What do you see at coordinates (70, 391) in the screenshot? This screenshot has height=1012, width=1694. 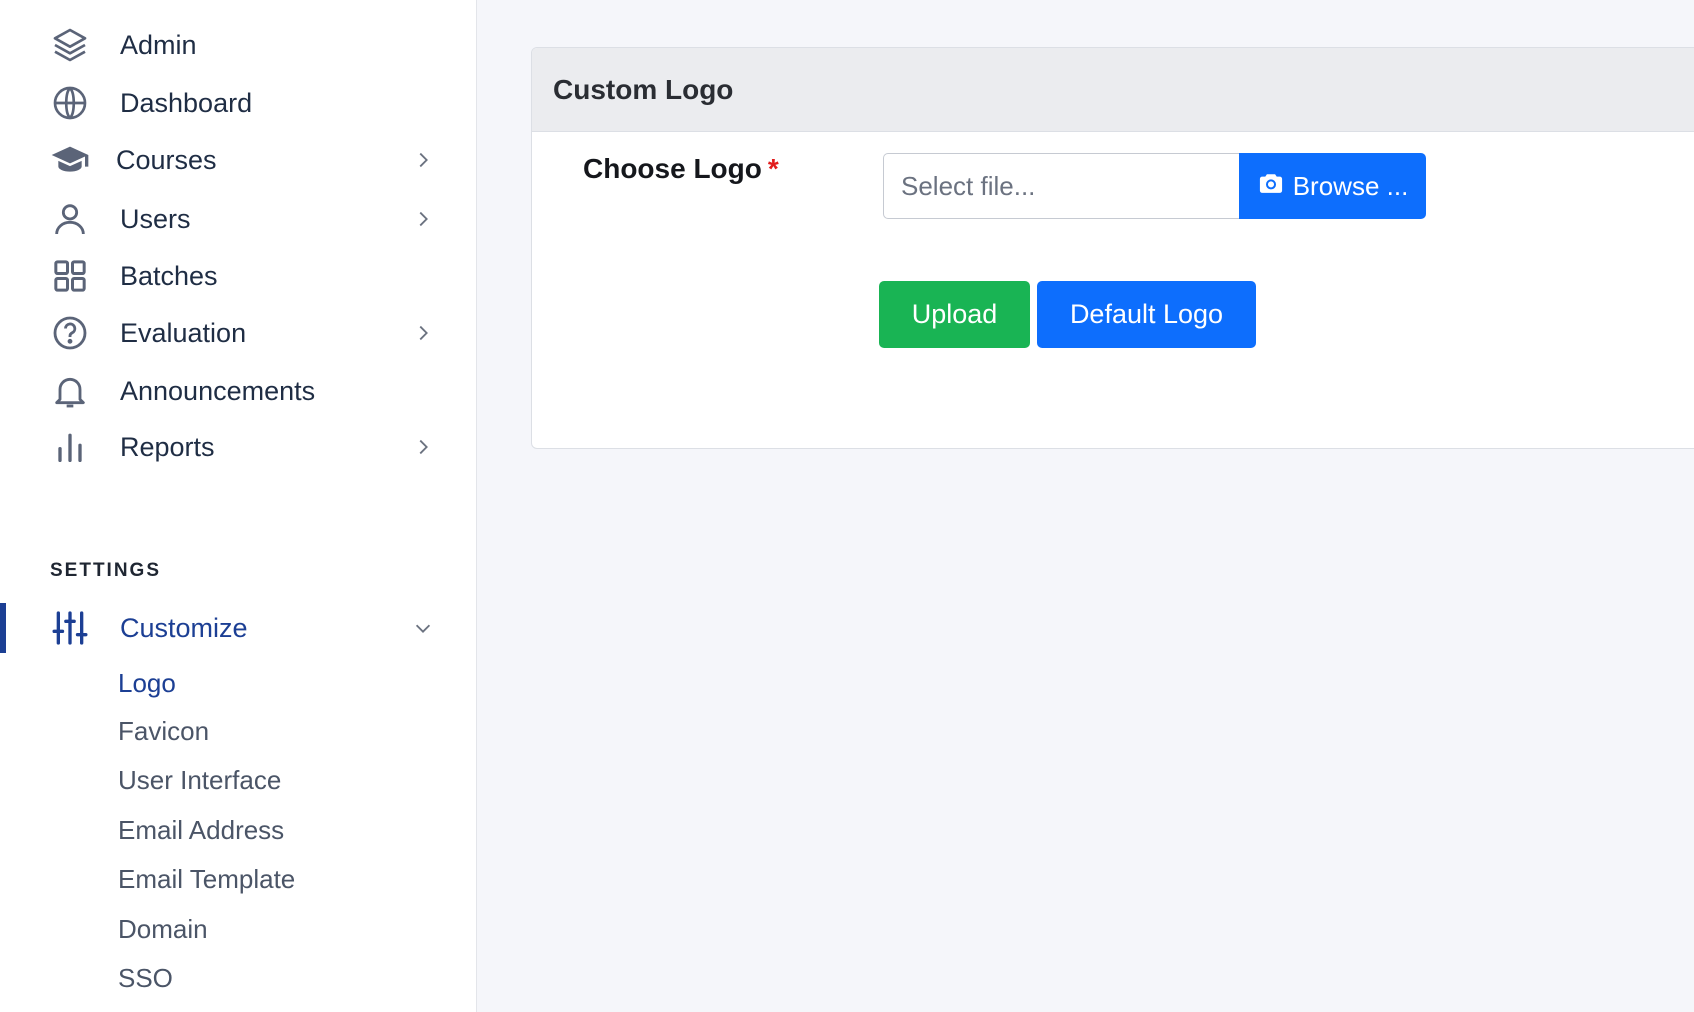 I see `bell-icon` at bounding box center [70, 391].